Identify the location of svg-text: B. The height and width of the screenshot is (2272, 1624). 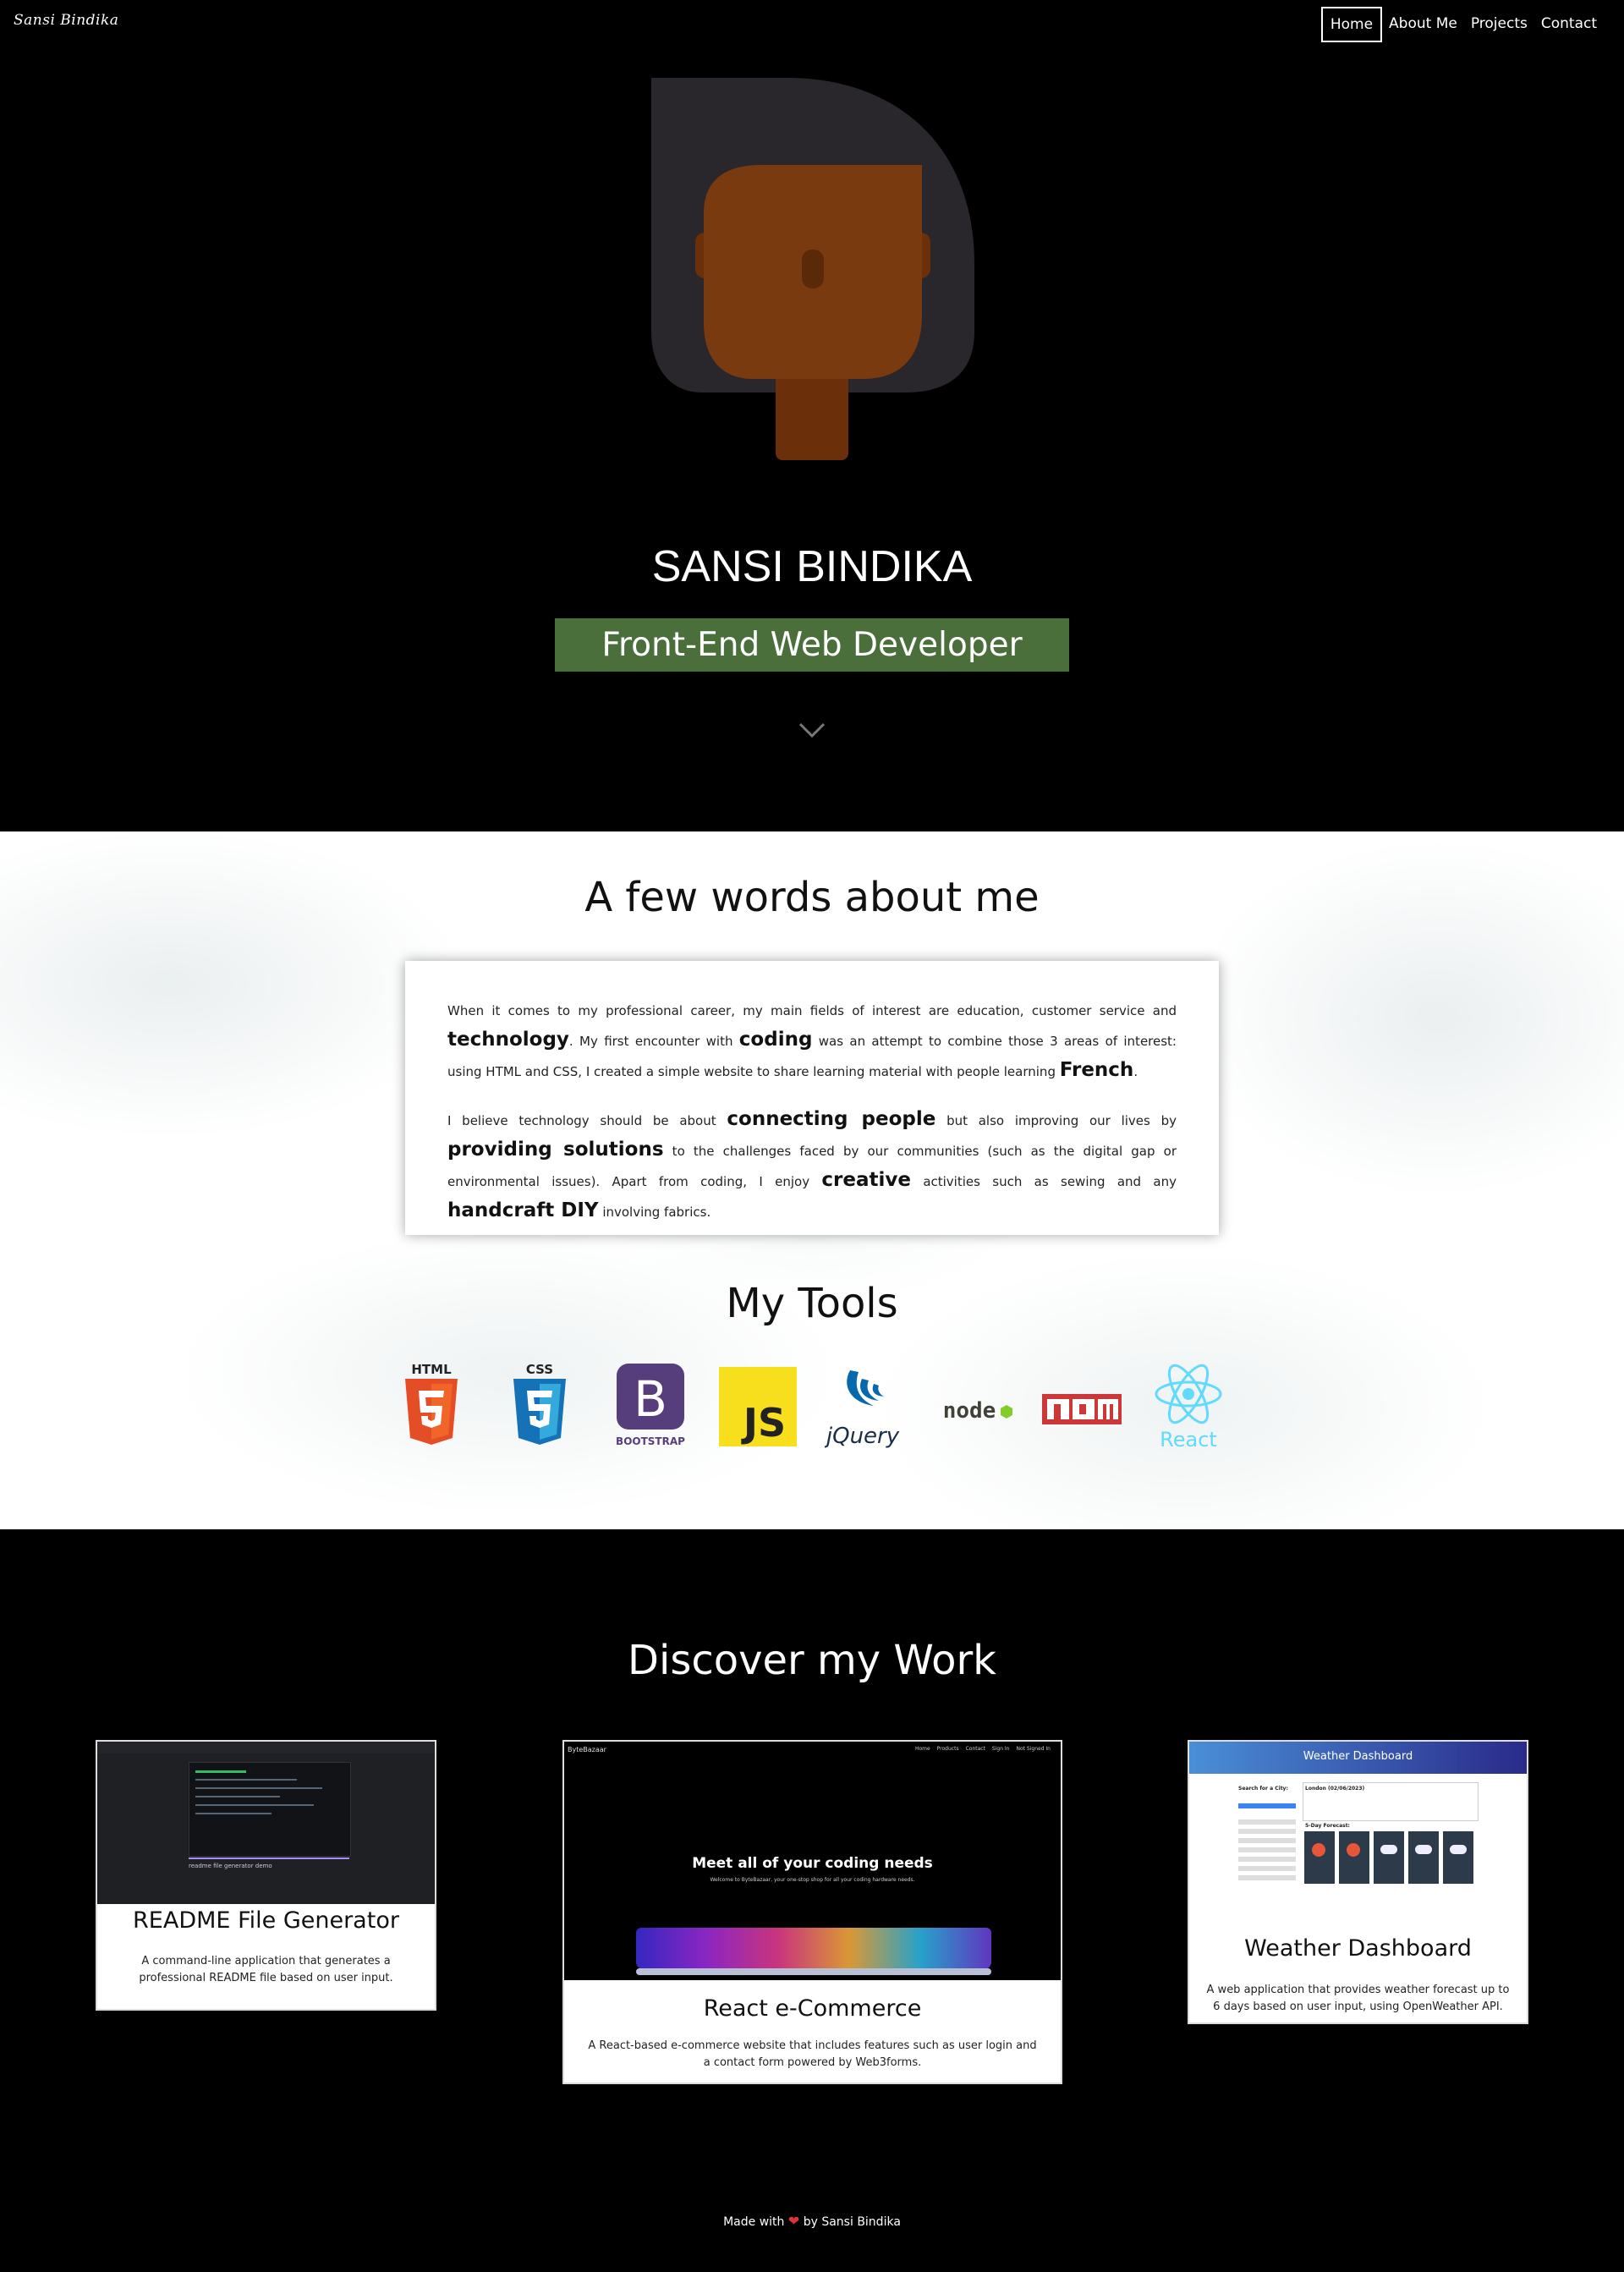
(651, 1399).